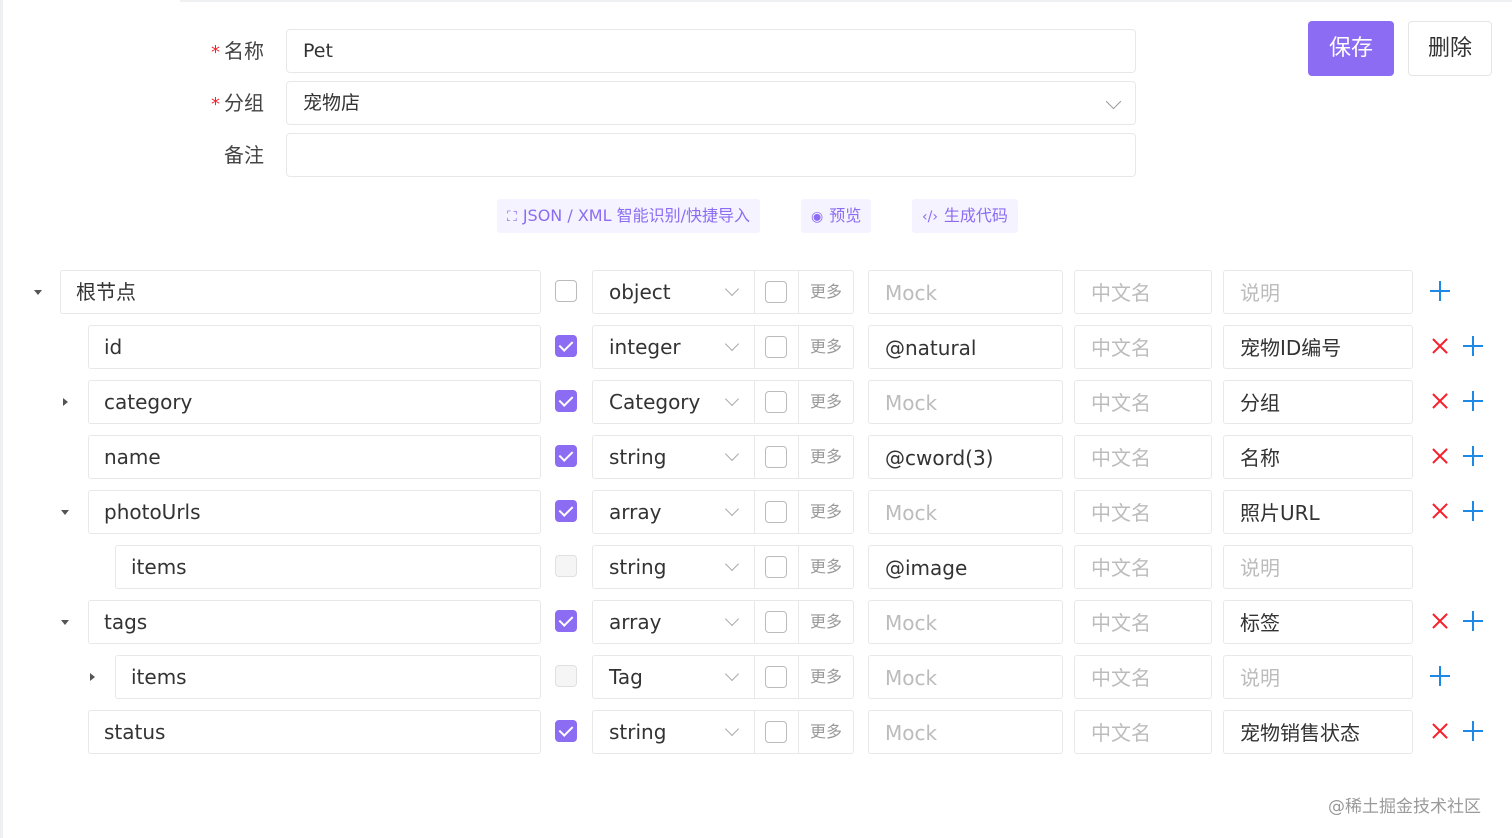 The height and width of the screenshot is (838, 1512). Describe the element at coordinates (673, 292) in the screenshot. I see `type-select: object` at that location.